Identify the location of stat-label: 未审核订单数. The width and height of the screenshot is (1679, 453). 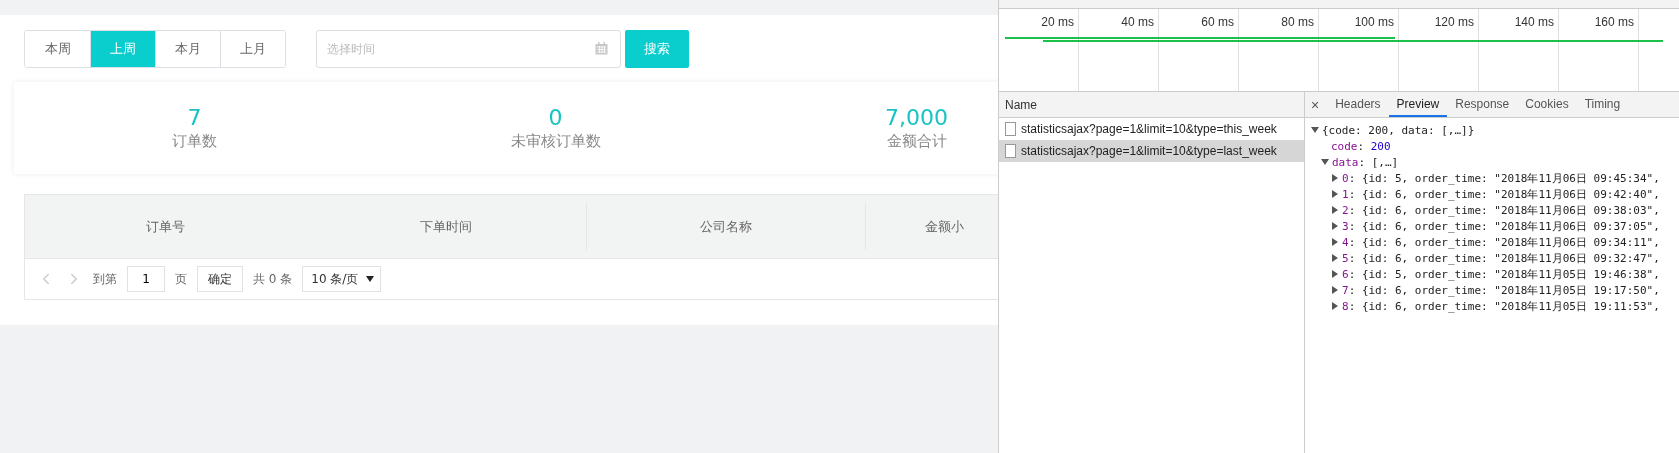
(555, 141).